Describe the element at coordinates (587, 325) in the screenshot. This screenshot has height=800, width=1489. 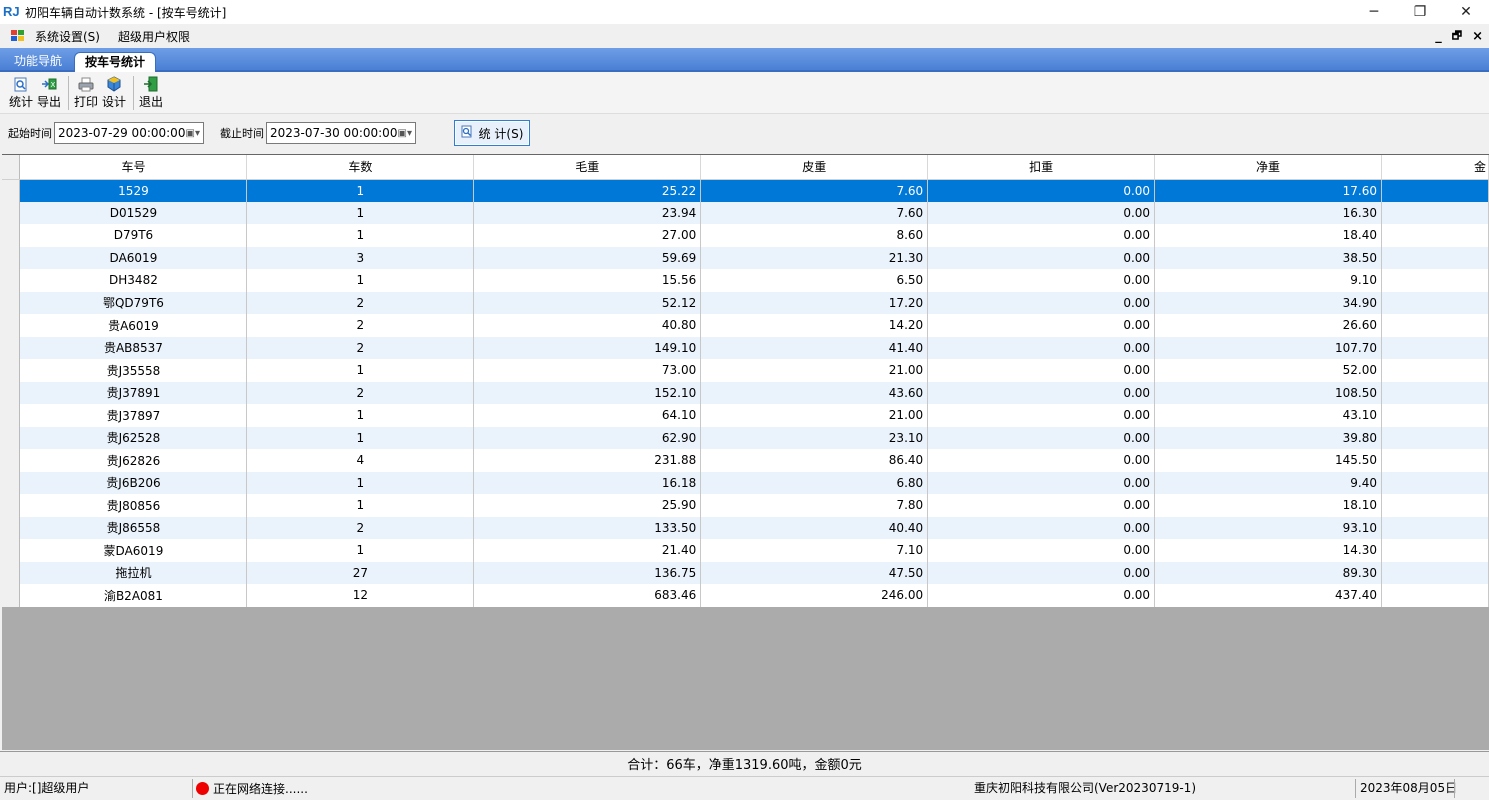
I see `table-cell: 40.80` at that location.